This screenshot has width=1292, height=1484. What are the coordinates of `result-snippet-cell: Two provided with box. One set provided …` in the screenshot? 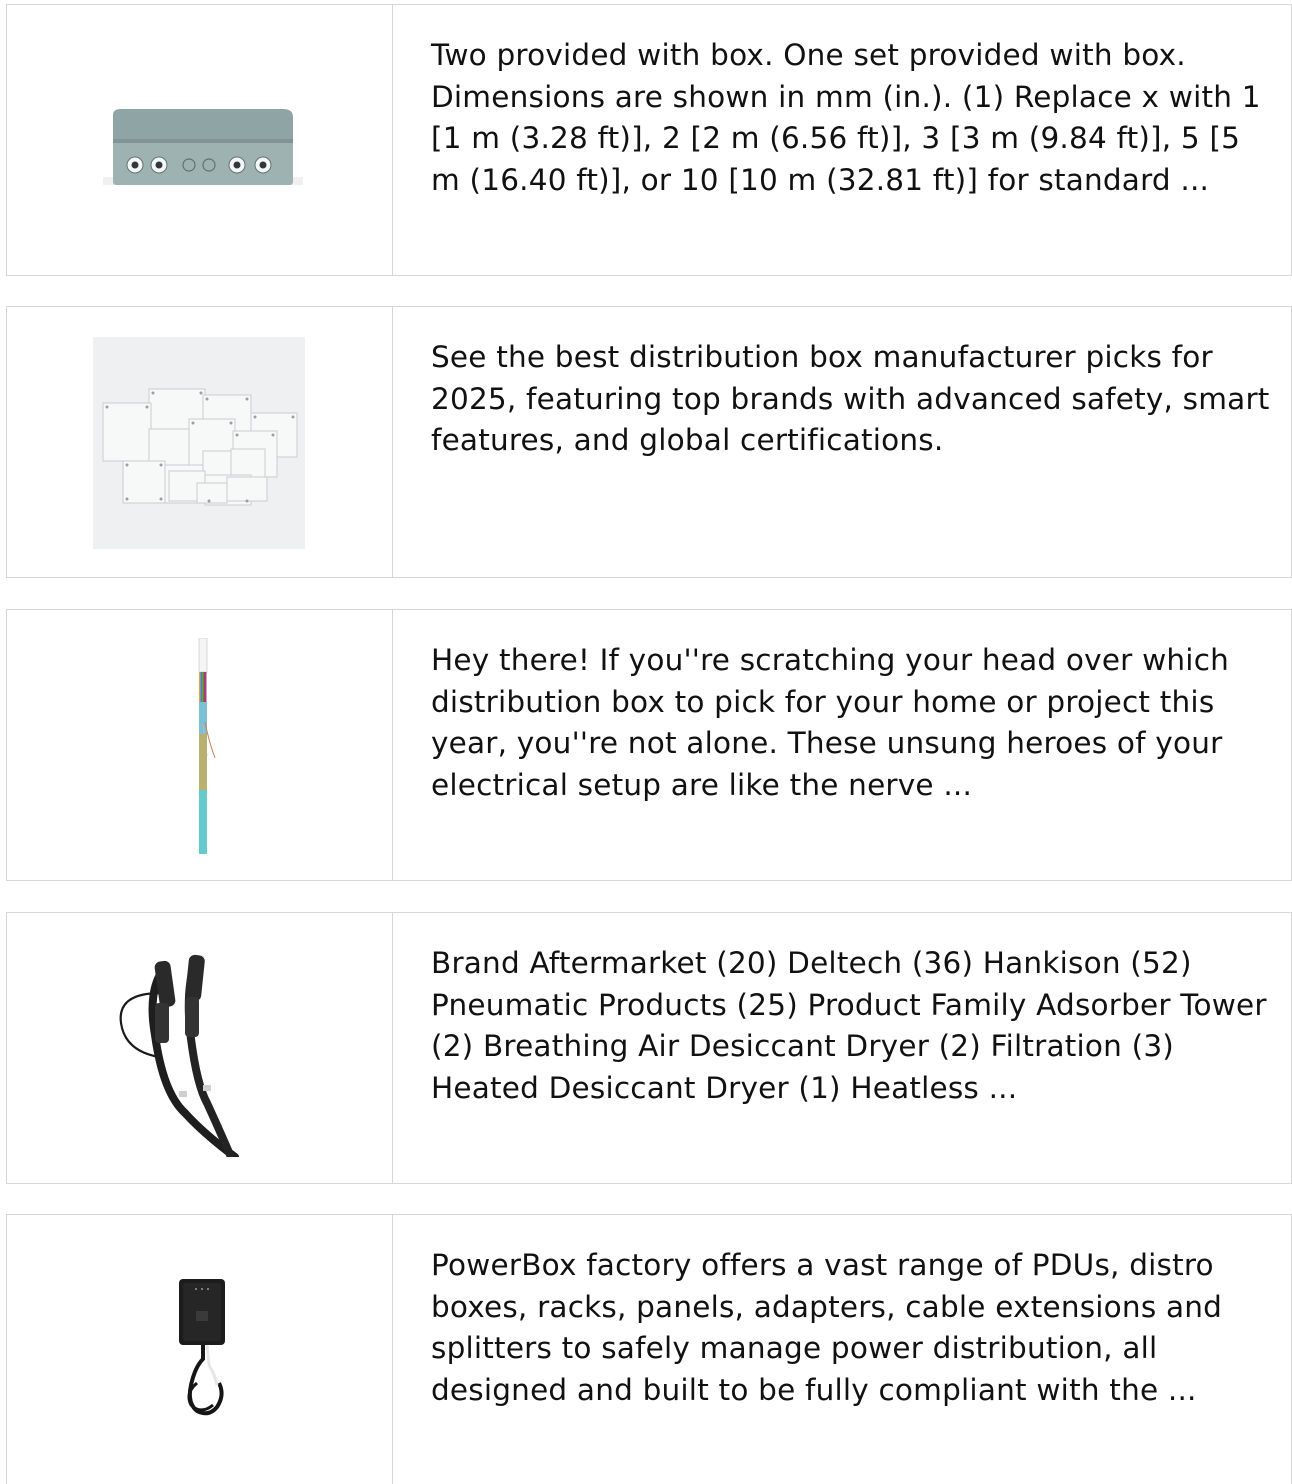 It's located at (842, 140).